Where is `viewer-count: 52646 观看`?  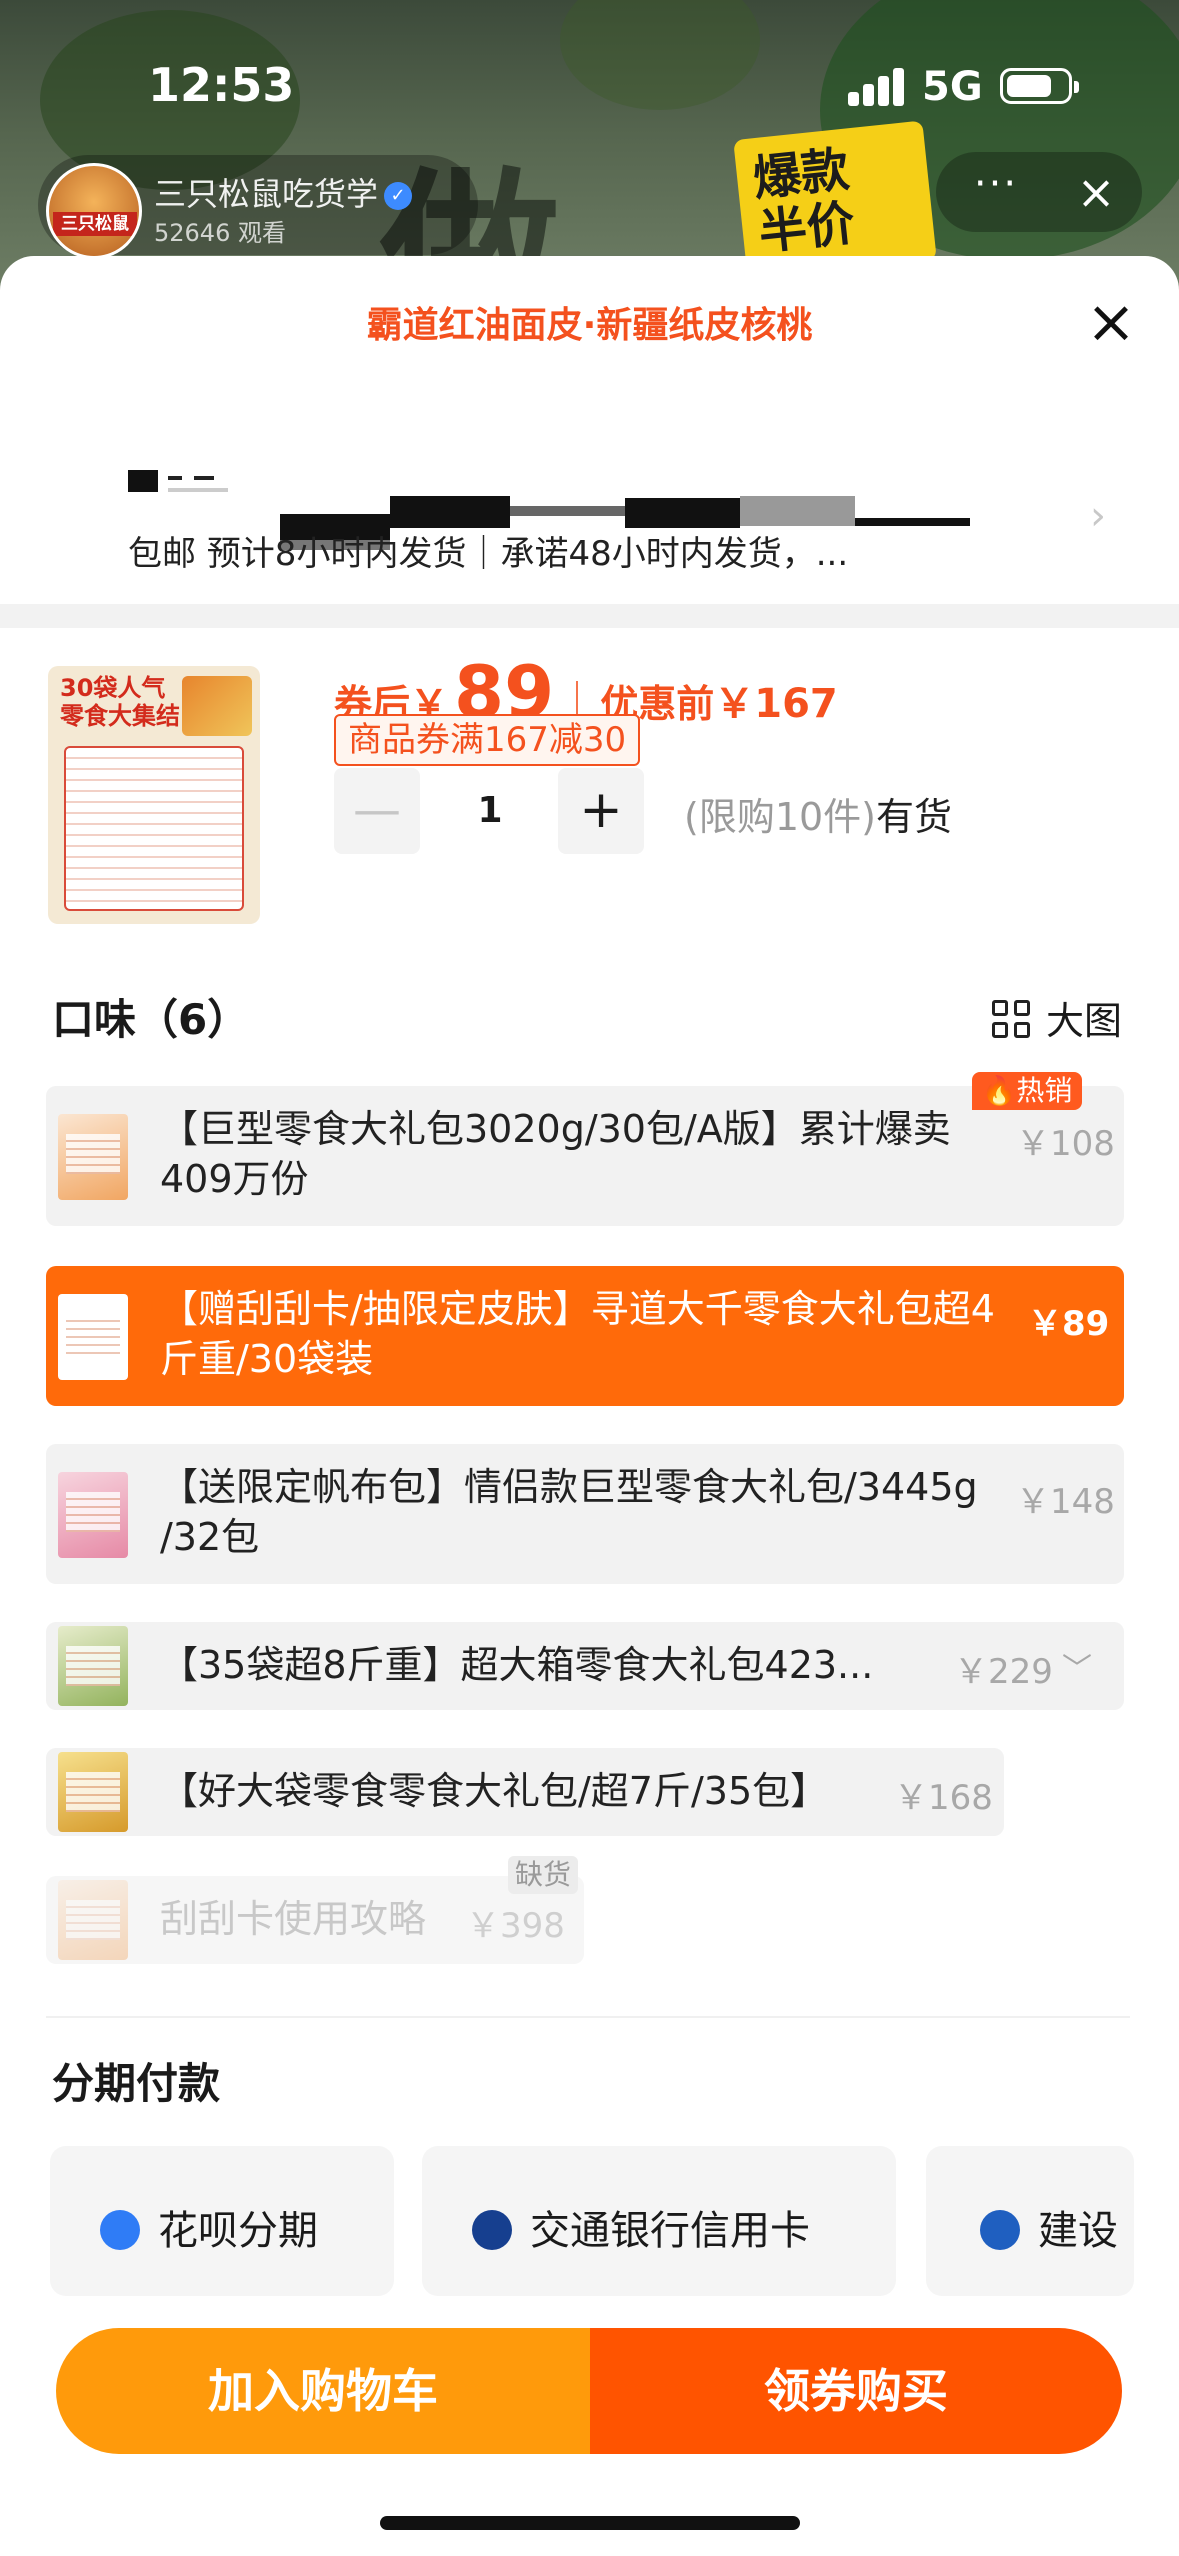 viewer-count: 52646 观看 is located at coordinates (220, 233).